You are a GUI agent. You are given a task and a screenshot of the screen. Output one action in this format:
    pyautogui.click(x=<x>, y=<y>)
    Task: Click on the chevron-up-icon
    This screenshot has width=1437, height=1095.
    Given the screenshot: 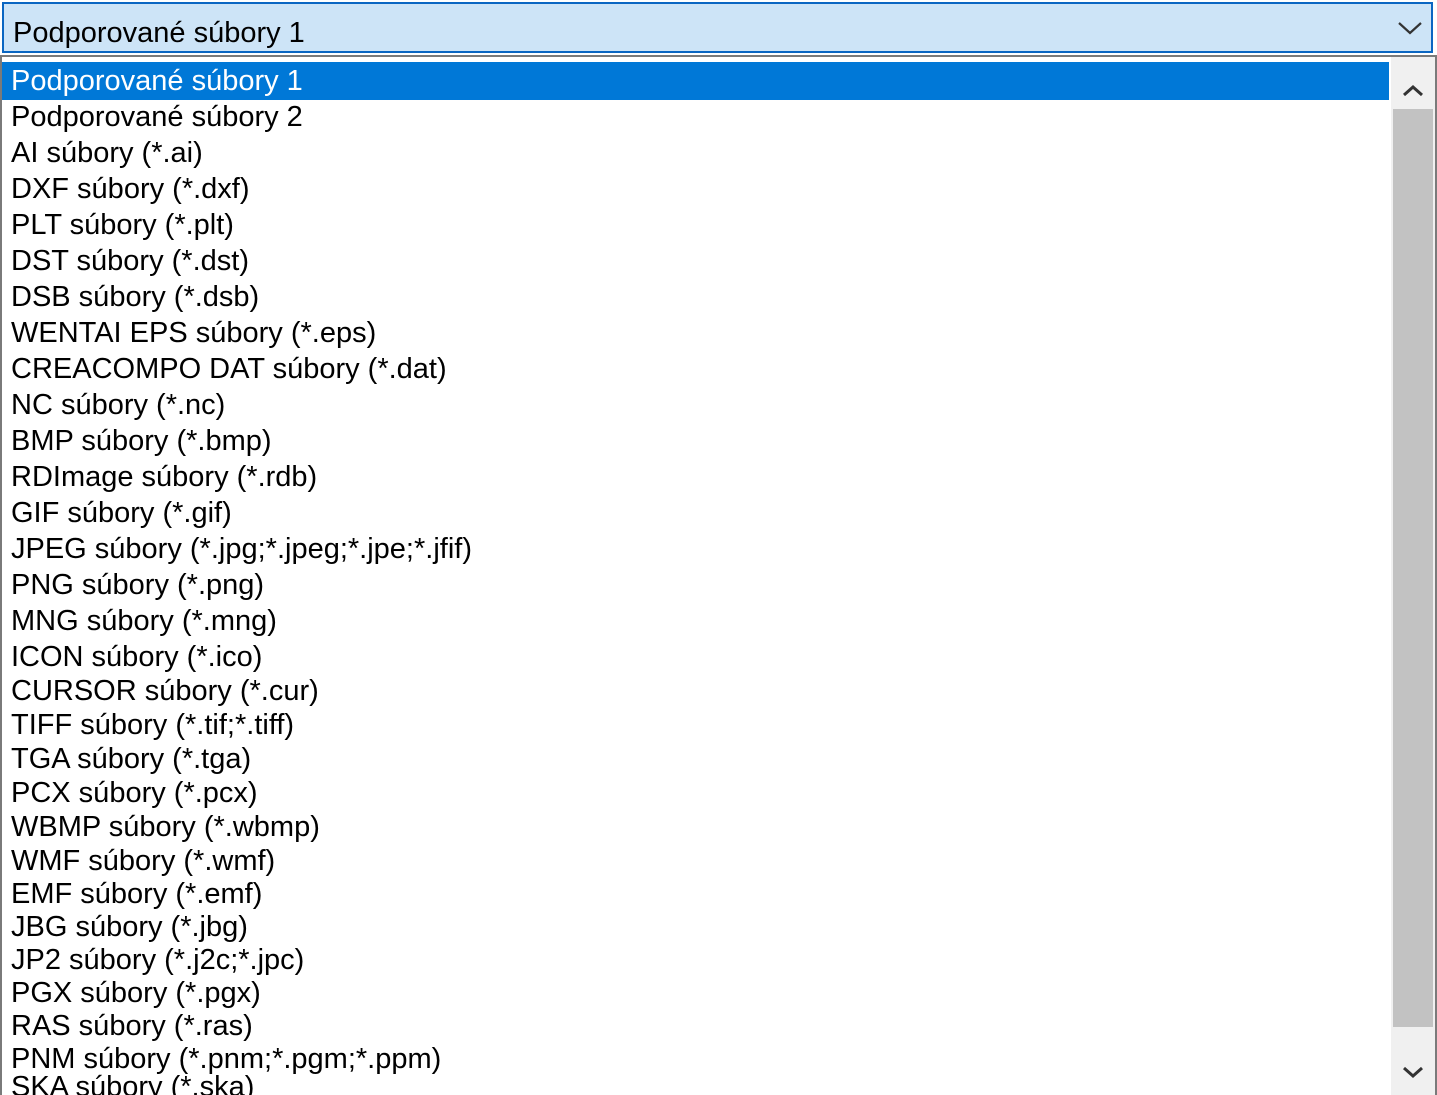 What is the action you would take?
    pyautogui.click(x=1413, y=85)
    